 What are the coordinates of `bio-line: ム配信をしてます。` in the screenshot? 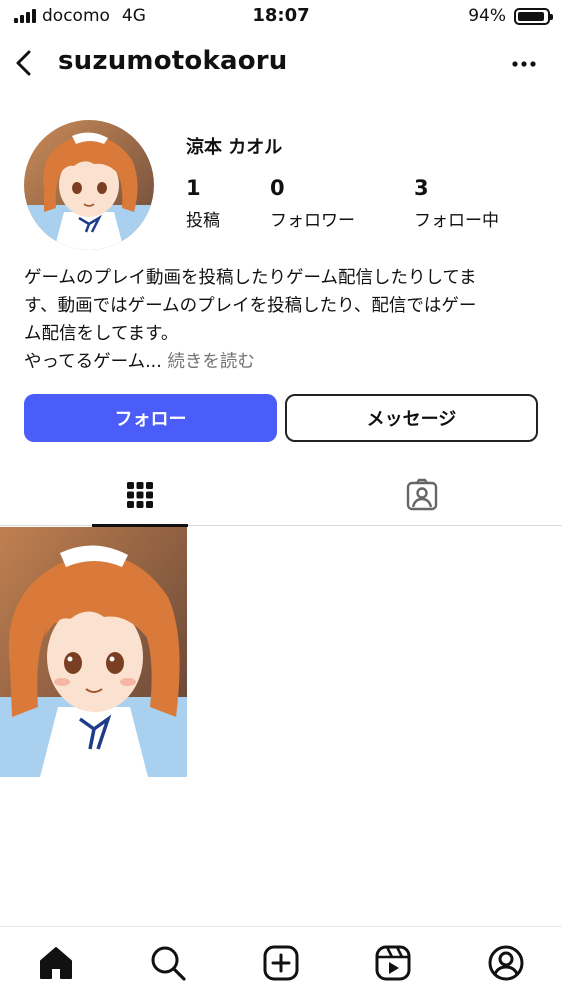 It's located at (101, 334).